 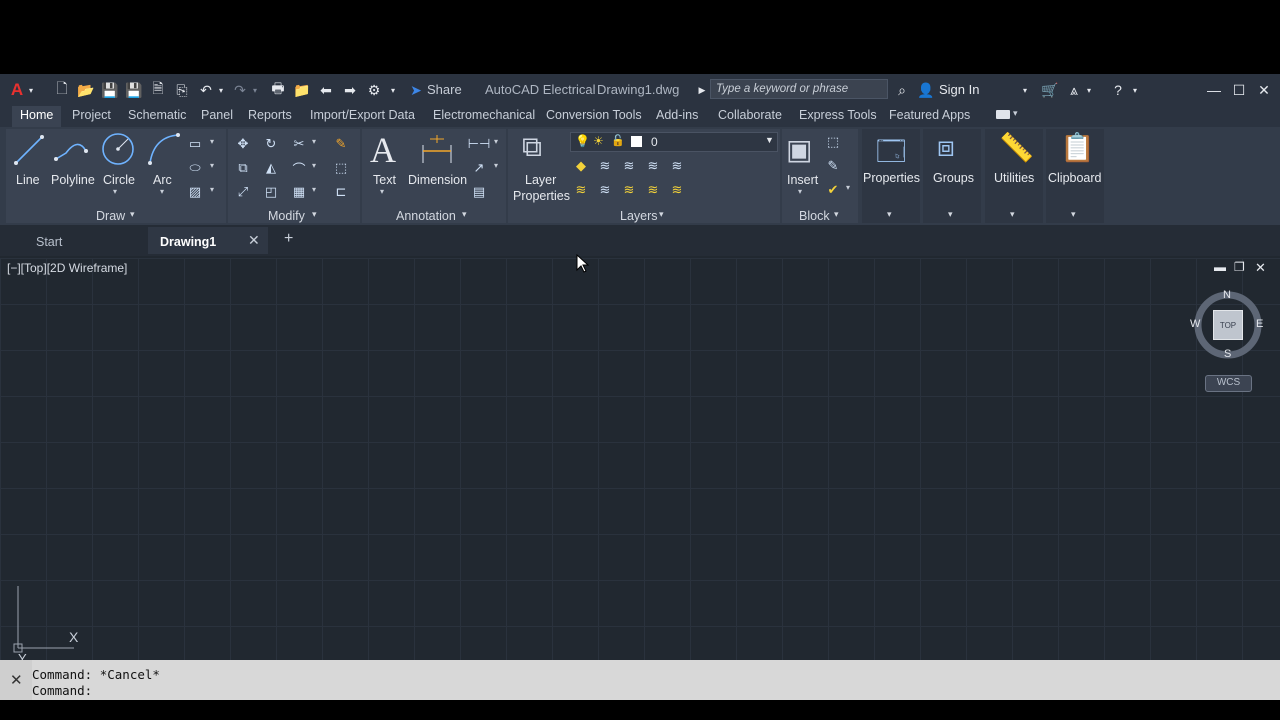 I want to click on utilities-button: Utilities, so click(x=1014, y=178).